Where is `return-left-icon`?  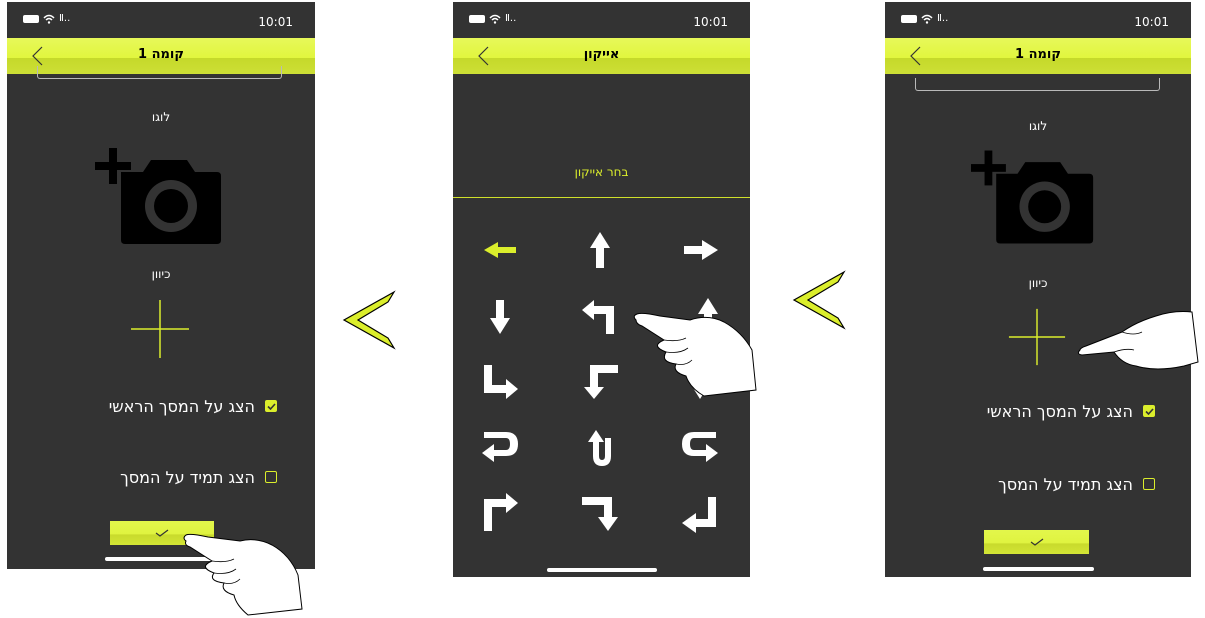 return-left-icon is located at coordinates (700, 513).